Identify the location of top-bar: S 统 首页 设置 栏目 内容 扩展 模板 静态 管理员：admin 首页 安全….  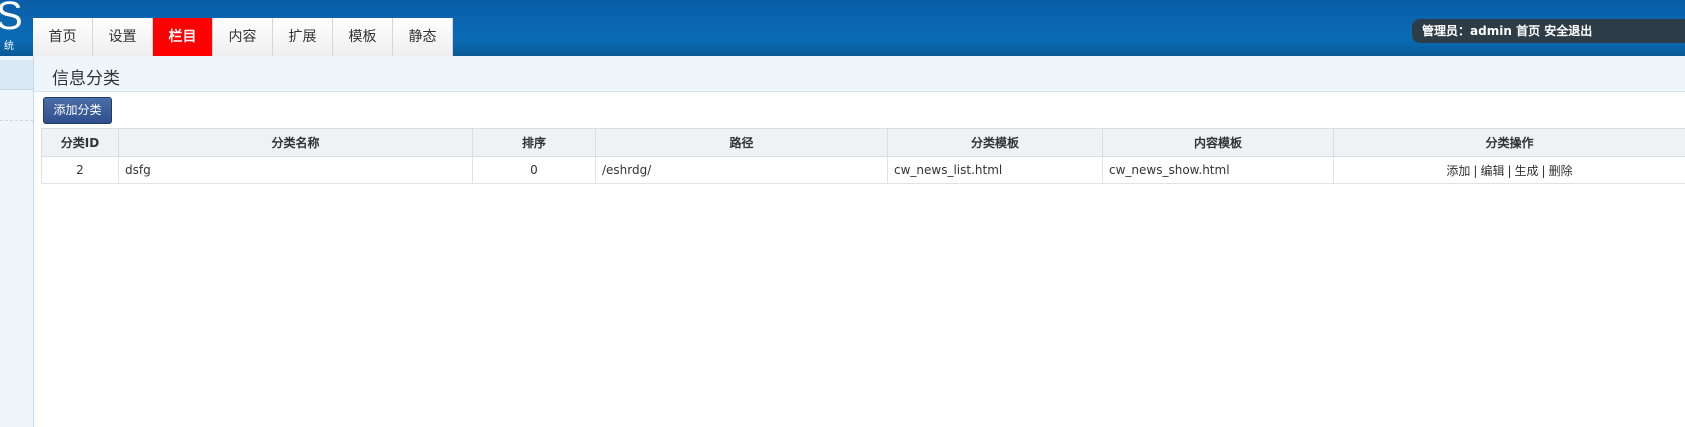
(842, 28).